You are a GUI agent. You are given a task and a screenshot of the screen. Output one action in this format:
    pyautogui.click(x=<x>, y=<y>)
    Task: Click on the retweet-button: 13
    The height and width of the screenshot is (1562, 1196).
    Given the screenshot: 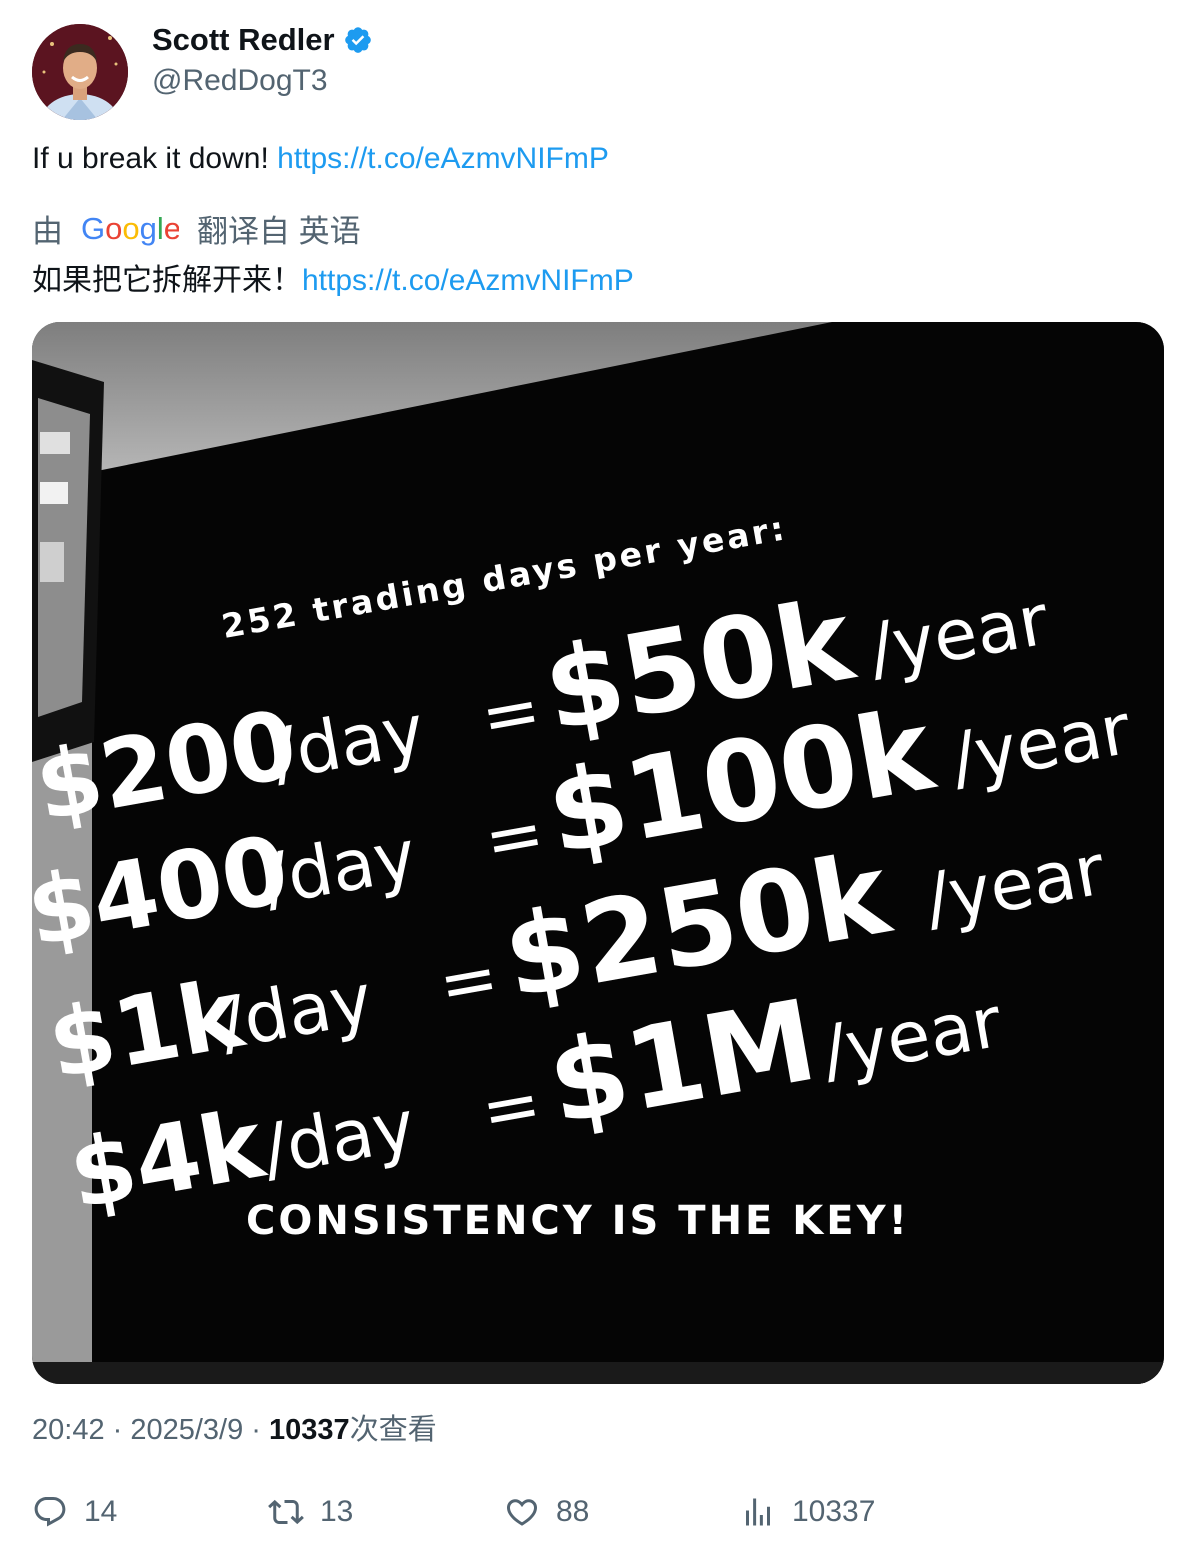 What is the action you would take?
    pyautogui.click(x=310, y=1512)
    